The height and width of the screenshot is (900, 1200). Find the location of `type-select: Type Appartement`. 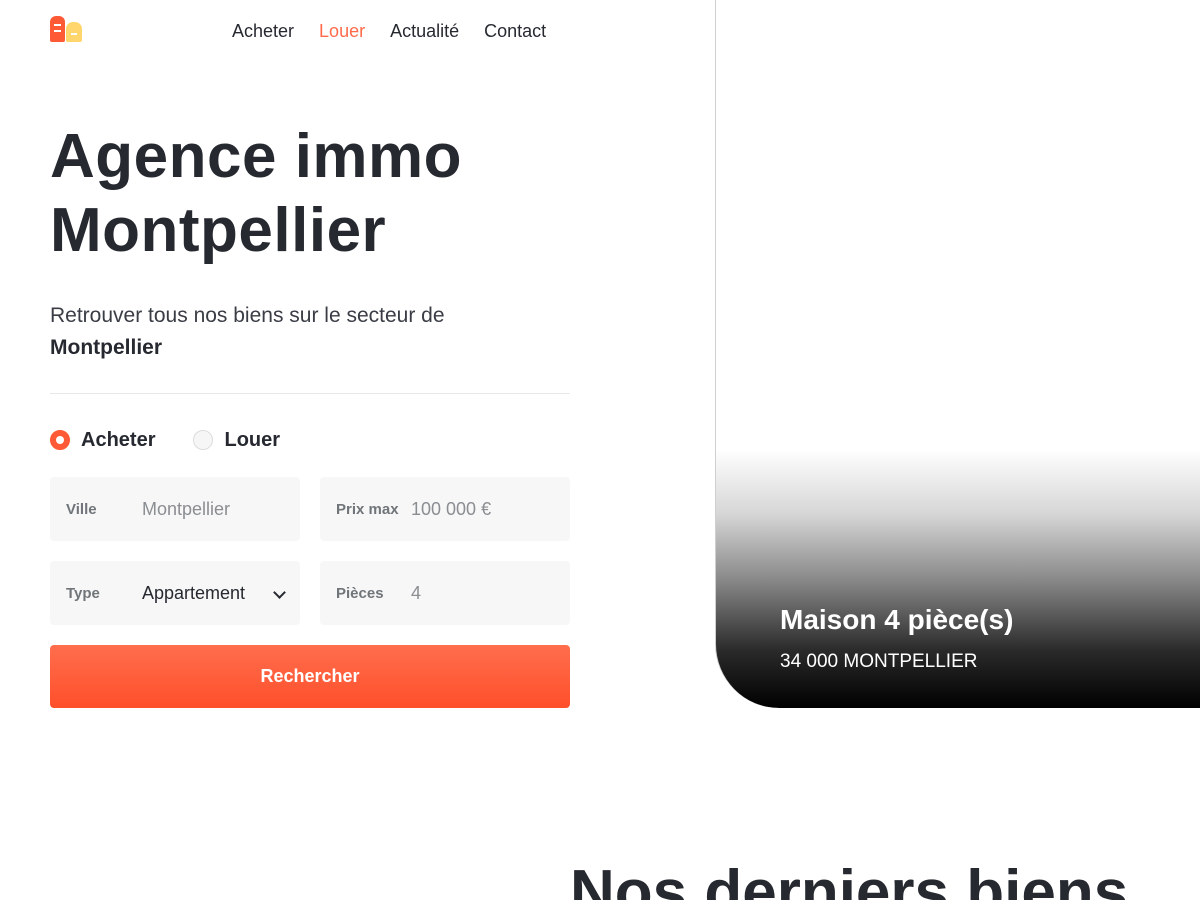

type-select: Type Appartement is located at coordinates (175, 593).